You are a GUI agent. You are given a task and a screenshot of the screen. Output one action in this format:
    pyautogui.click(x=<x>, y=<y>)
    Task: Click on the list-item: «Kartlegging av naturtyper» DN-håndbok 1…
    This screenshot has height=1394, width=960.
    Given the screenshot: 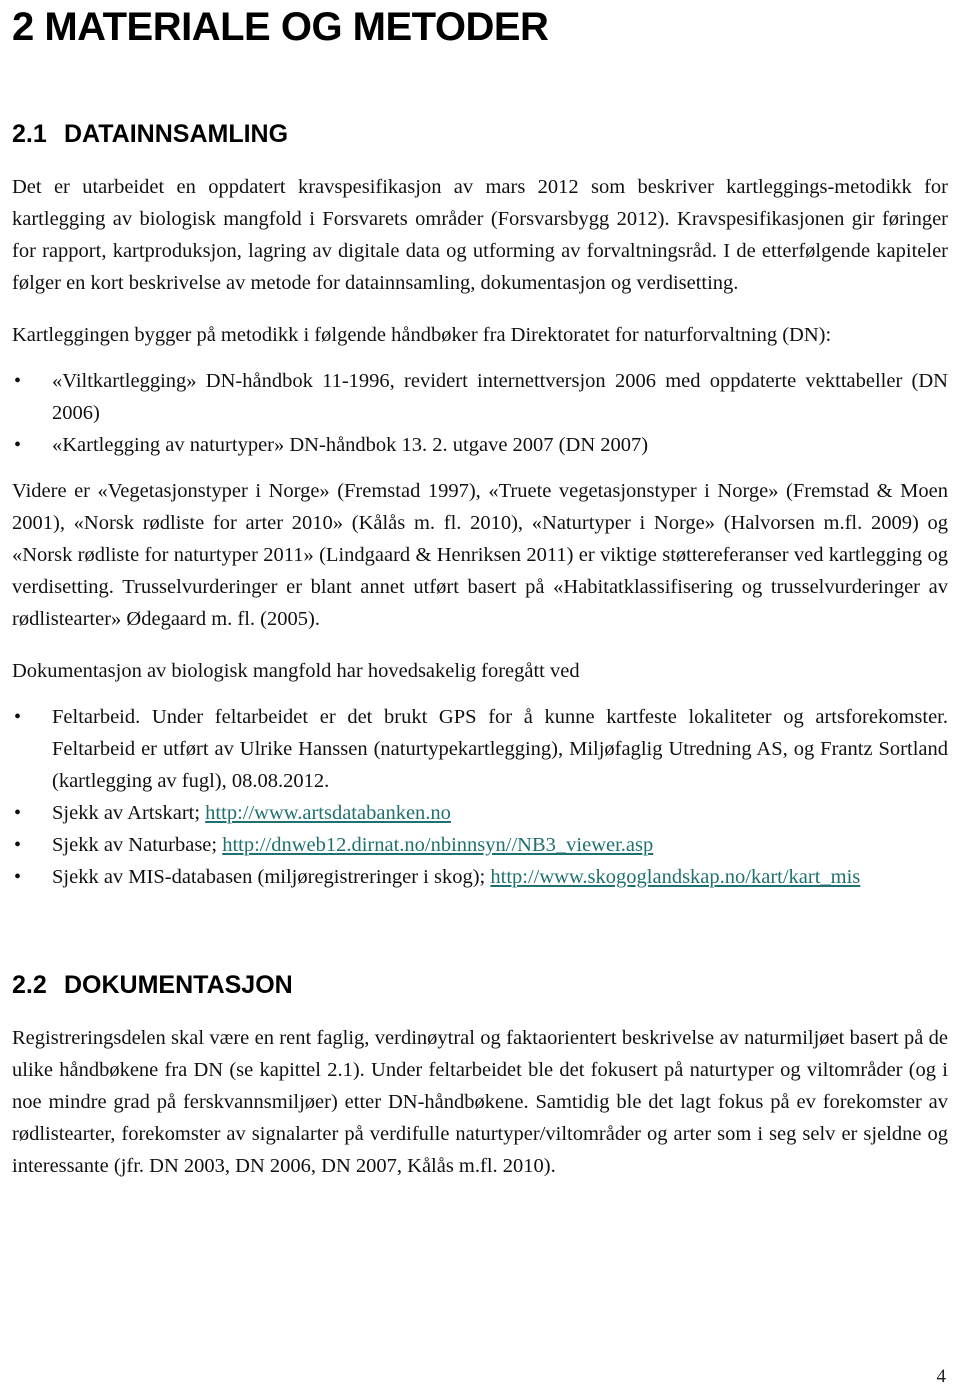 What is the action you would take?
    pyautogui.click(x=480, y=445)
    